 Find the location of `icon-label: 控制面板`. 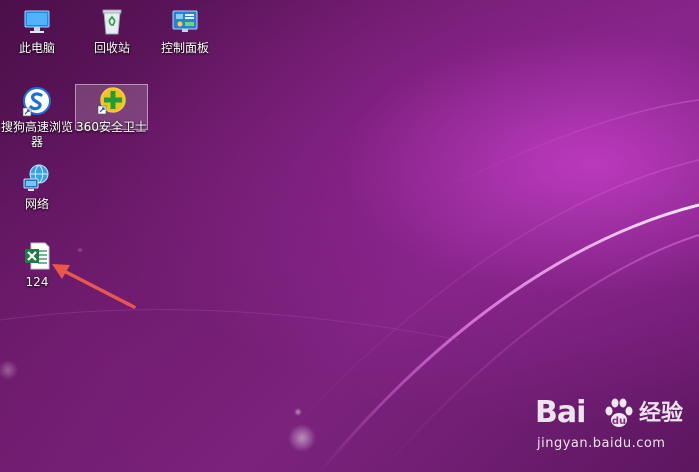

icon-label: 控制面板 is located at coordinates (184, 48).